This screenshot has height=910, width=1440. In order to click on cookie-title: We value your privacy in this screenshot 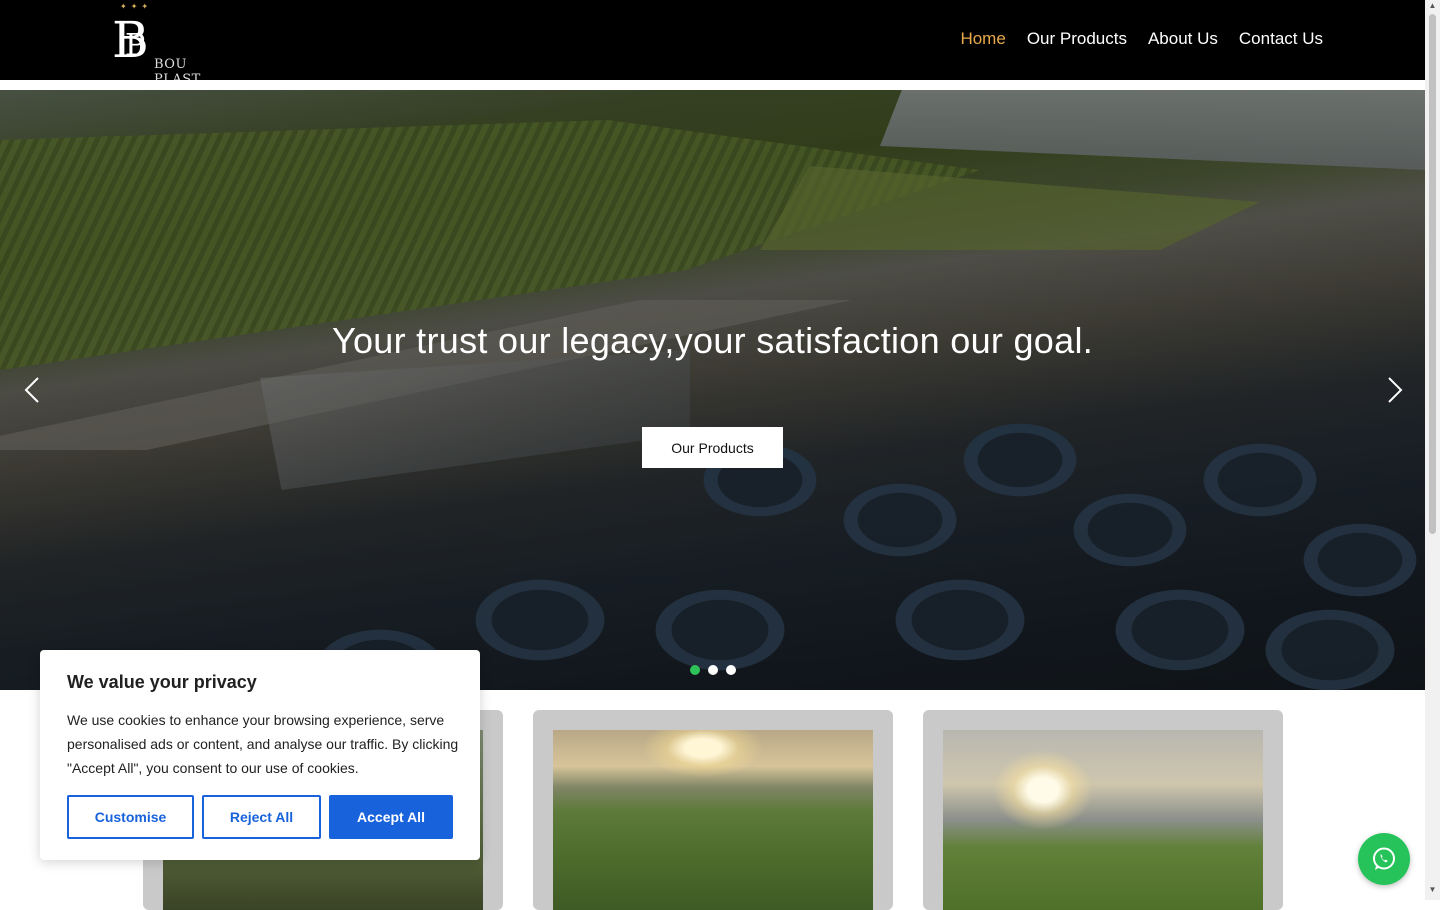, I will do `click(162, 682)`.